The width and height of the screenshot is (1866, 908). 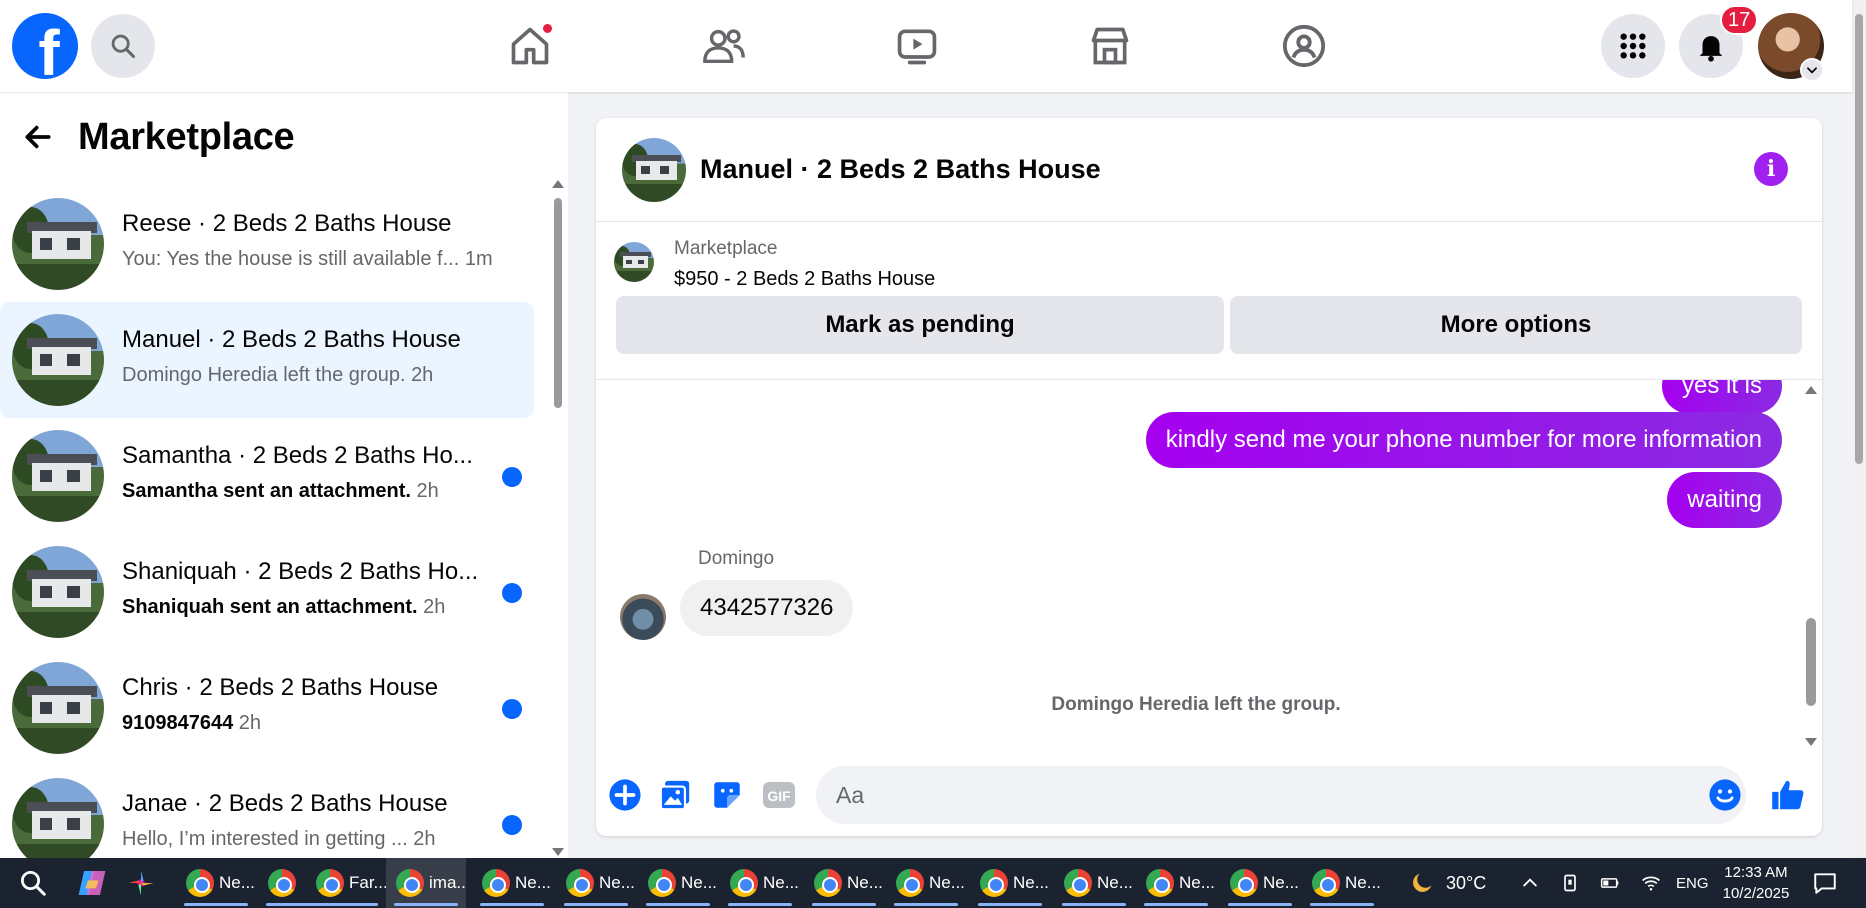 What do you see at coordinates (1281, 795) in the screenshot?
I see `message-input` at bounding box center [1281, 795].